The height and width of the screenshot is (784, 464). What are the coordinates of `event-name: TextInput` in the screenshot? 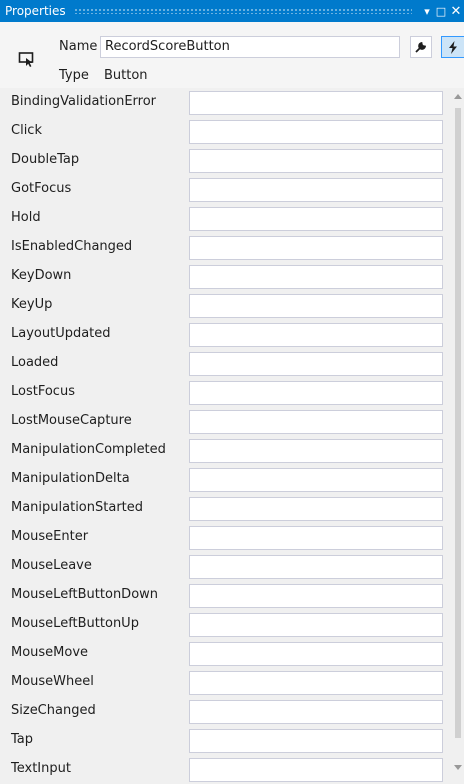 It's located at (41, 768).